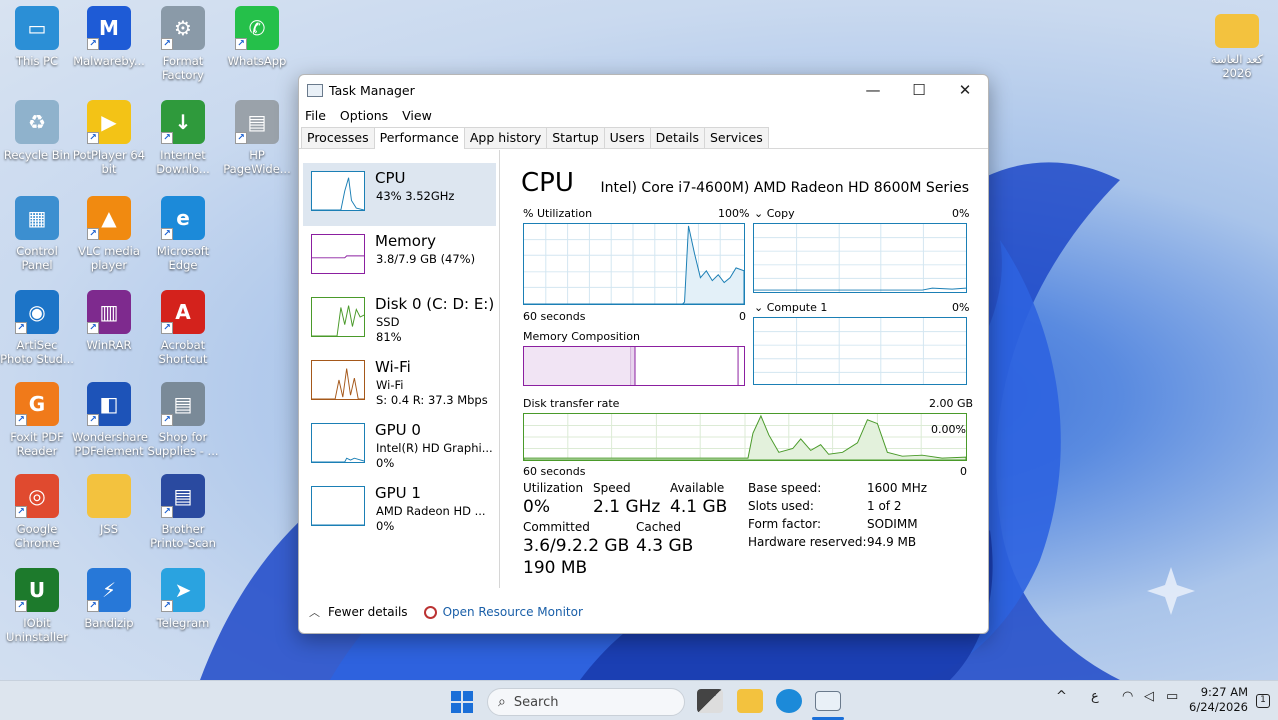 This screenshot has height=720, width=1278. I want to click on tray-overflow-chevron: ^, so click(1061, 696).